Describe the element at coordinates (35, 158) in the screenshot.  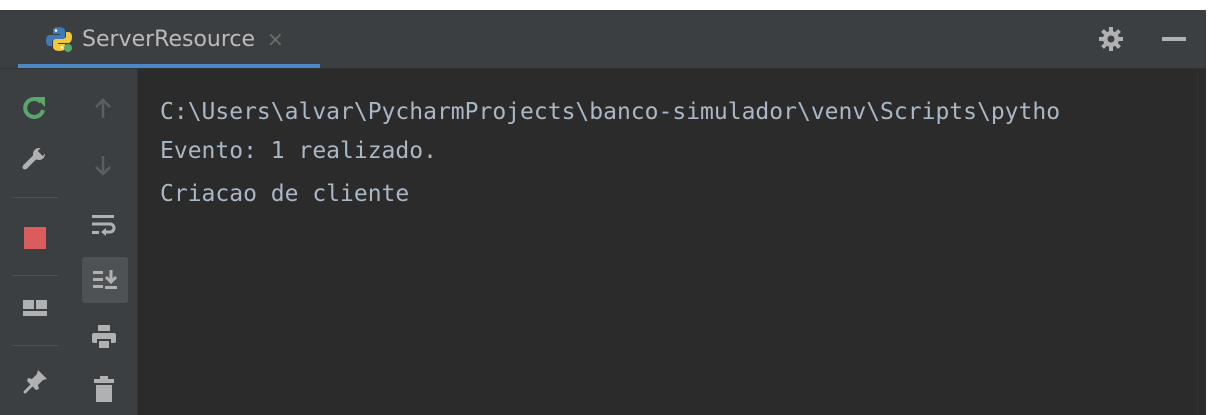
I see `wrench-icon` at that location.